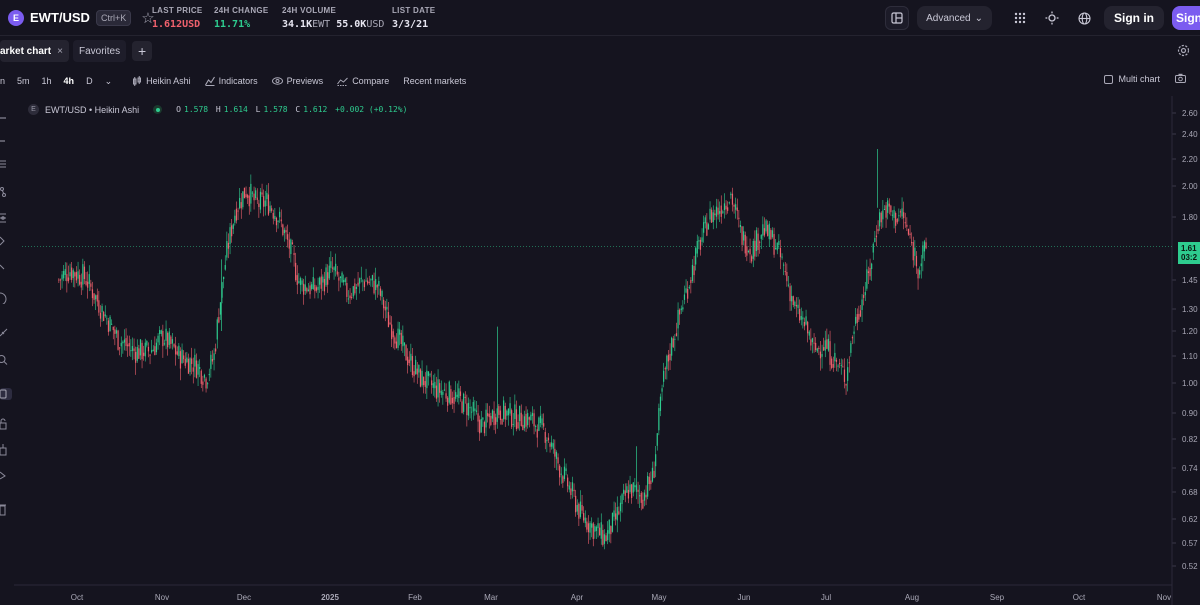 Image resolution: width=1200 pixels, height=605 pixels. Describe the element at coordinates (1134, 18) in the screenshot. I see `sign-in-button: Sign in` at that location.